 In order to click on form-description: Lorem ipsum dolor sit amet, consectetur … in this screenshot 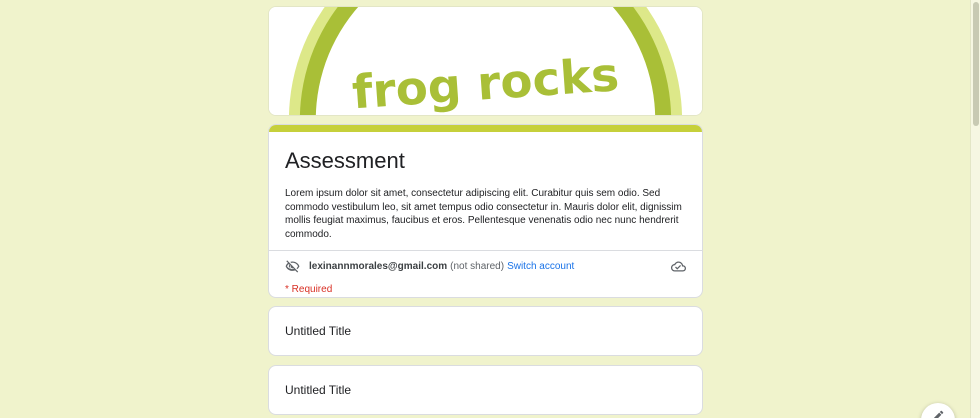, I will do `click(483, 214)`.